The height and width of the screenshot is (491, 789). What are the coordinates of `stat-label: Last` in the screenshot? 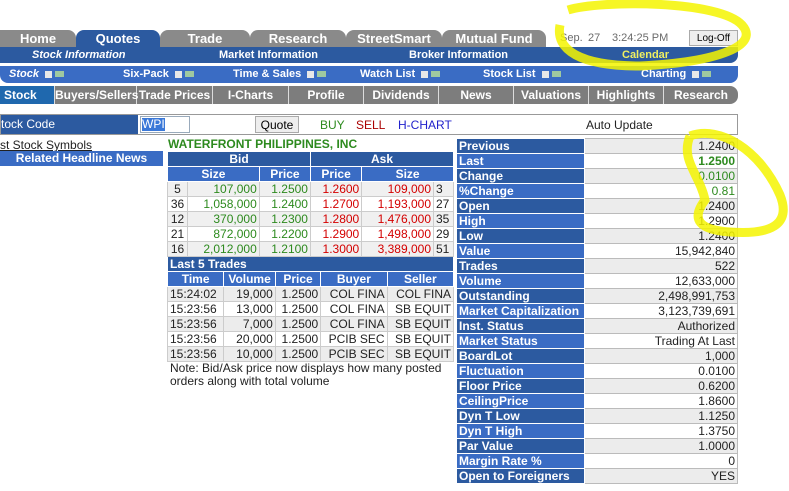 It's located at (520, 161).